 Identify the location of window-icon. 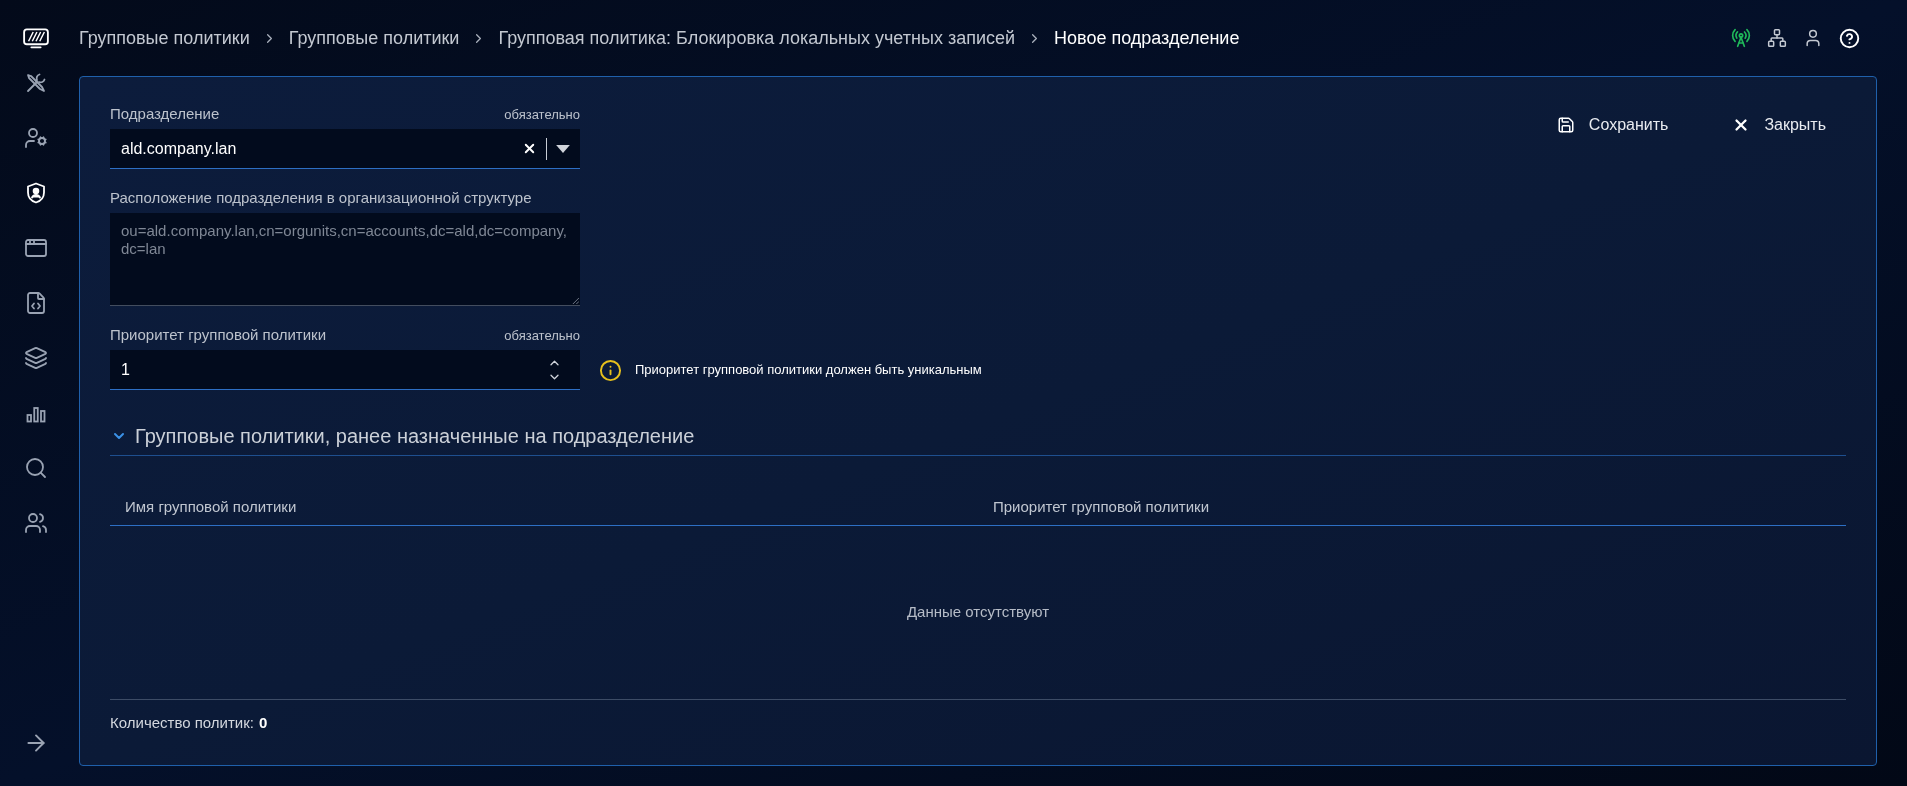
(36, 248).